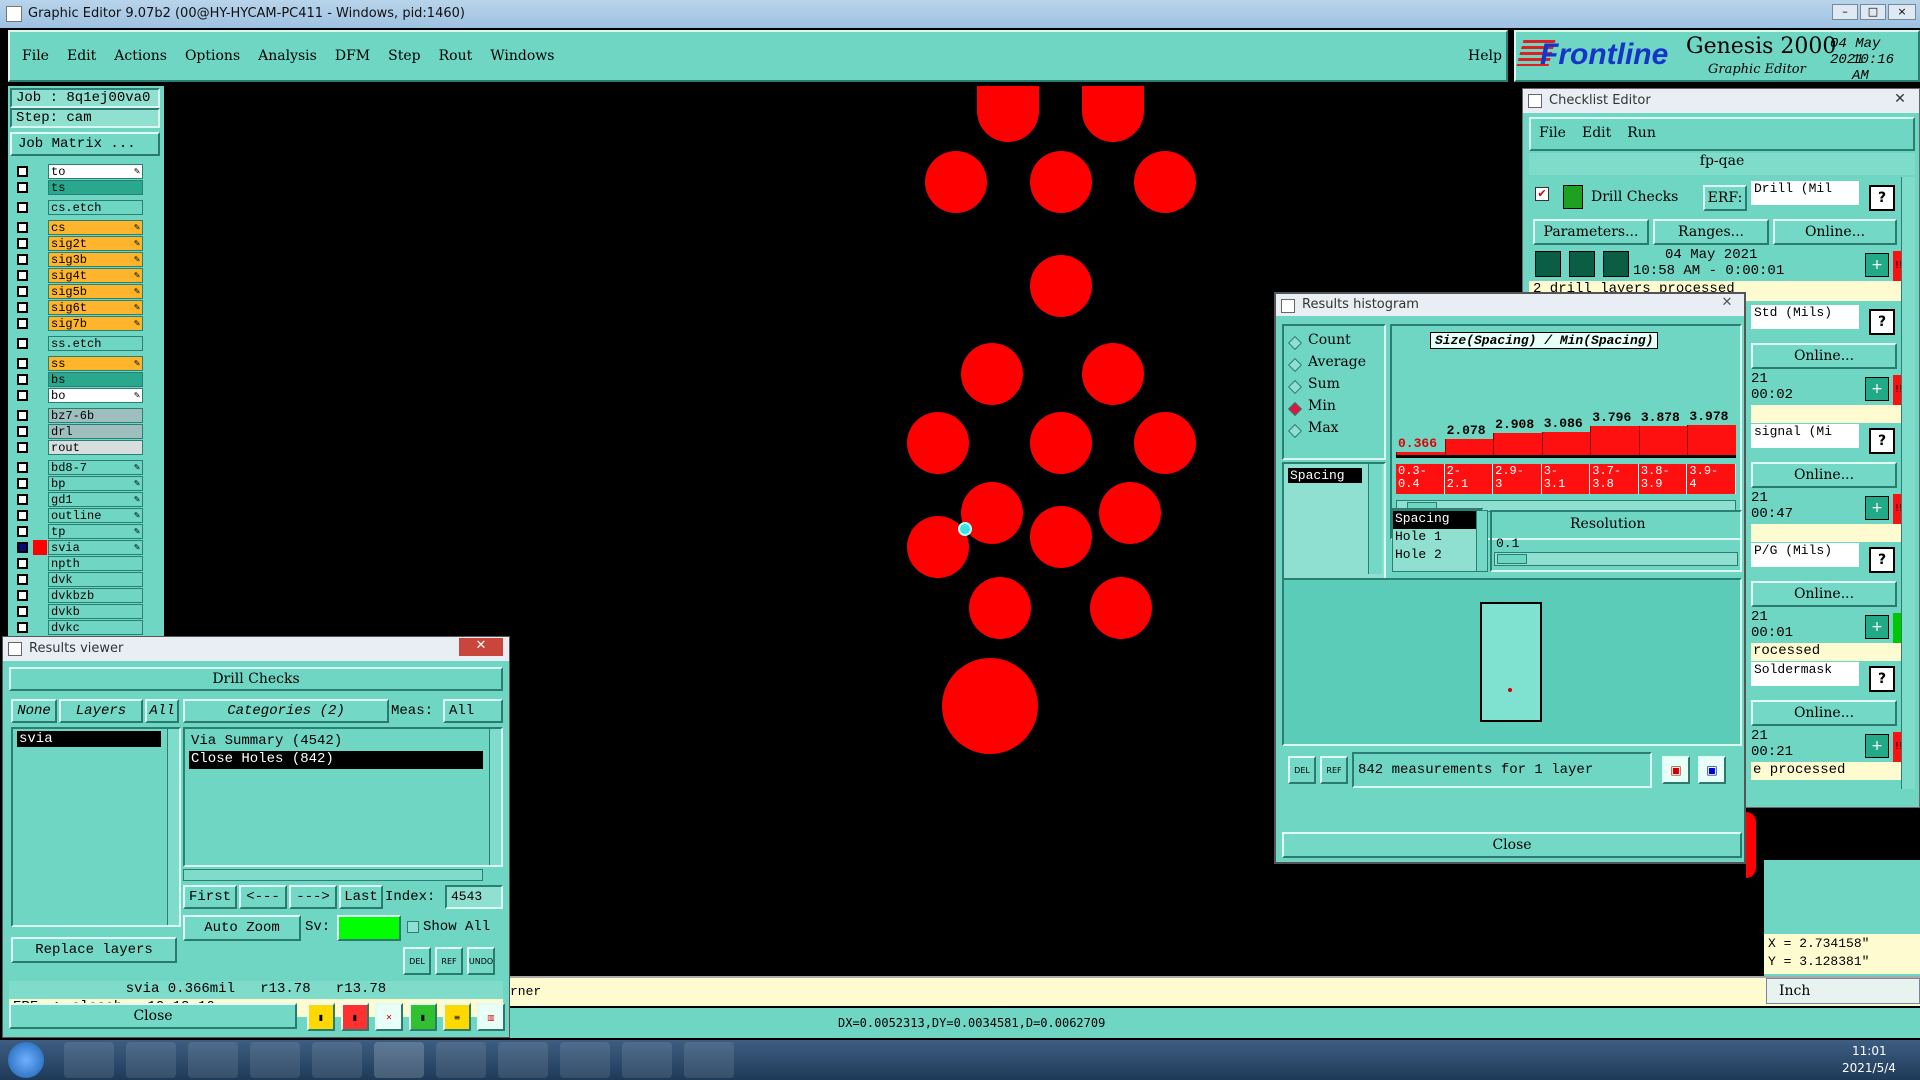 Image resolution: width=1920 pixels, height=1080 pixels. What do you see at coordinates (77, 227) in the screenshot?
I see `layer-row-cs: cs ✎` at bounding box center [77, 227].